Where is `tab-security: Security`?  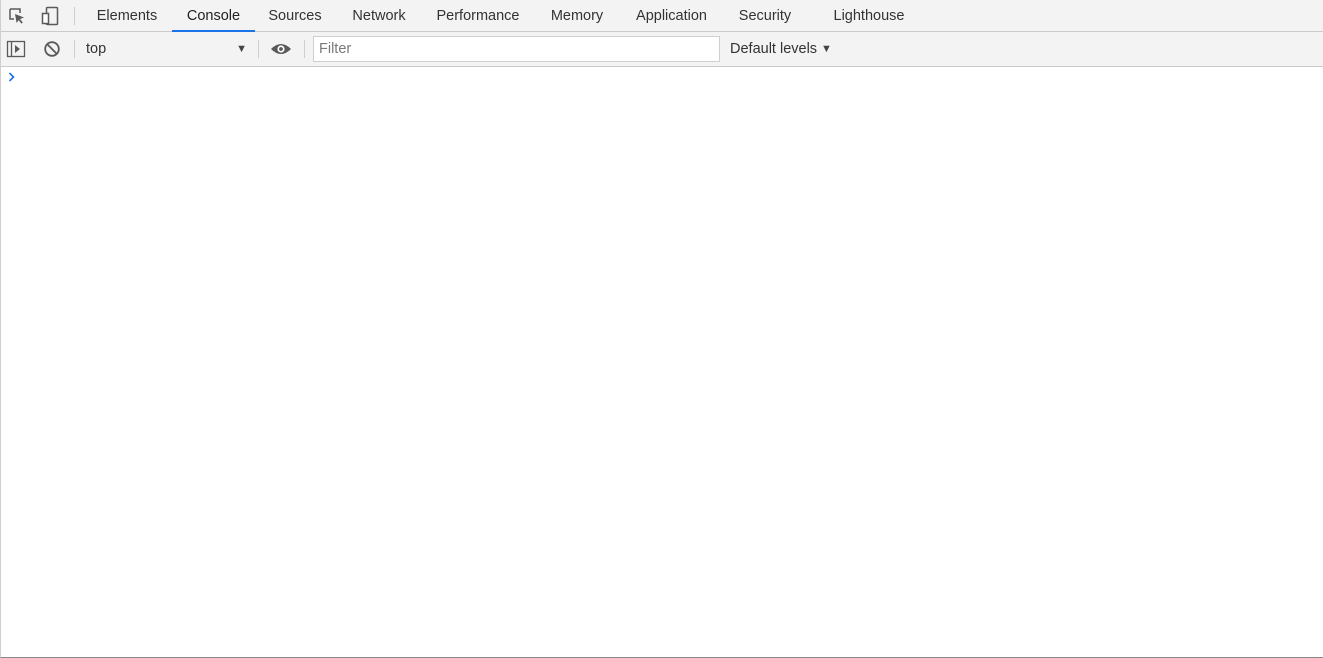
tab-security: Security is located at coordinates (765, 16).